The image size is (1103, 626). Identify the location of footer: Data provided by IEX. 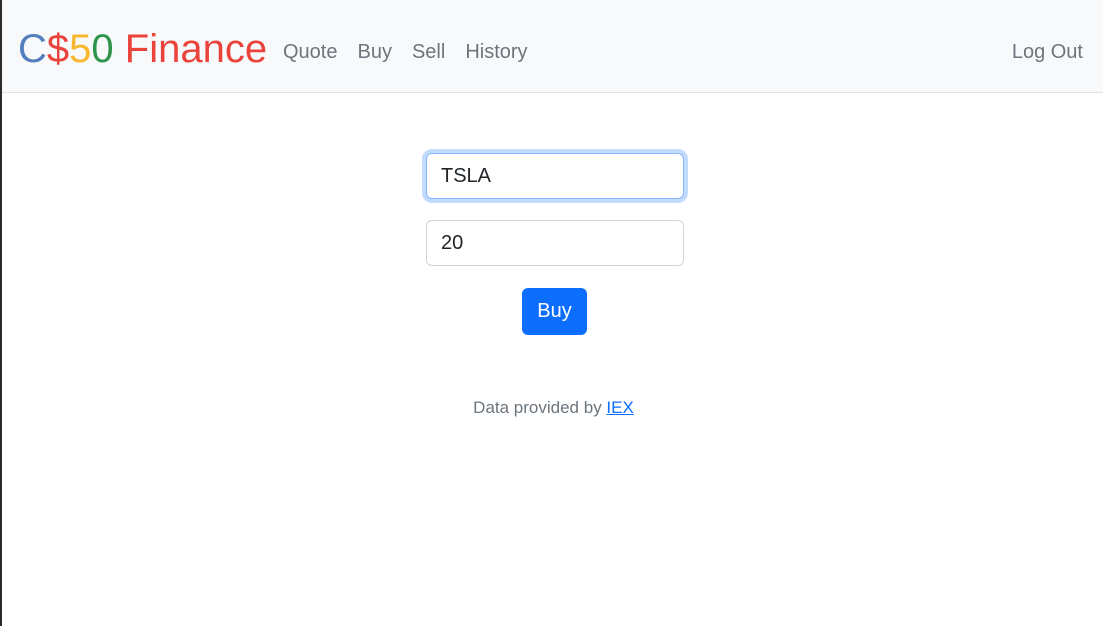
(552, 408).